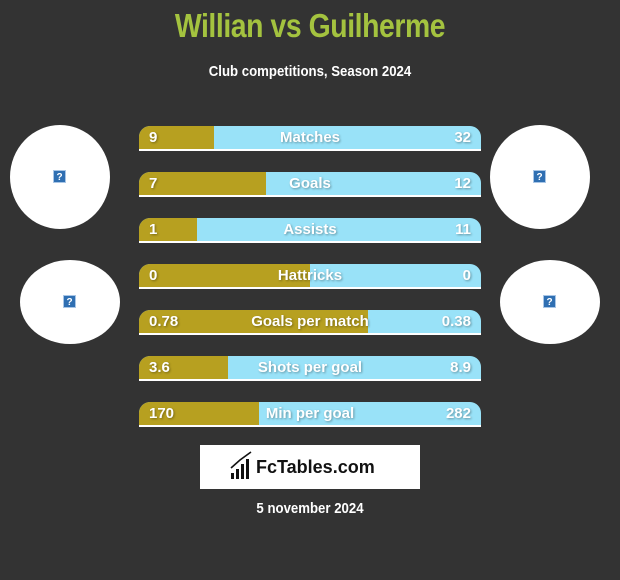  Describe the element at coordinates (153, 275) in the screenshot. I see `left-value: 0` at that location.